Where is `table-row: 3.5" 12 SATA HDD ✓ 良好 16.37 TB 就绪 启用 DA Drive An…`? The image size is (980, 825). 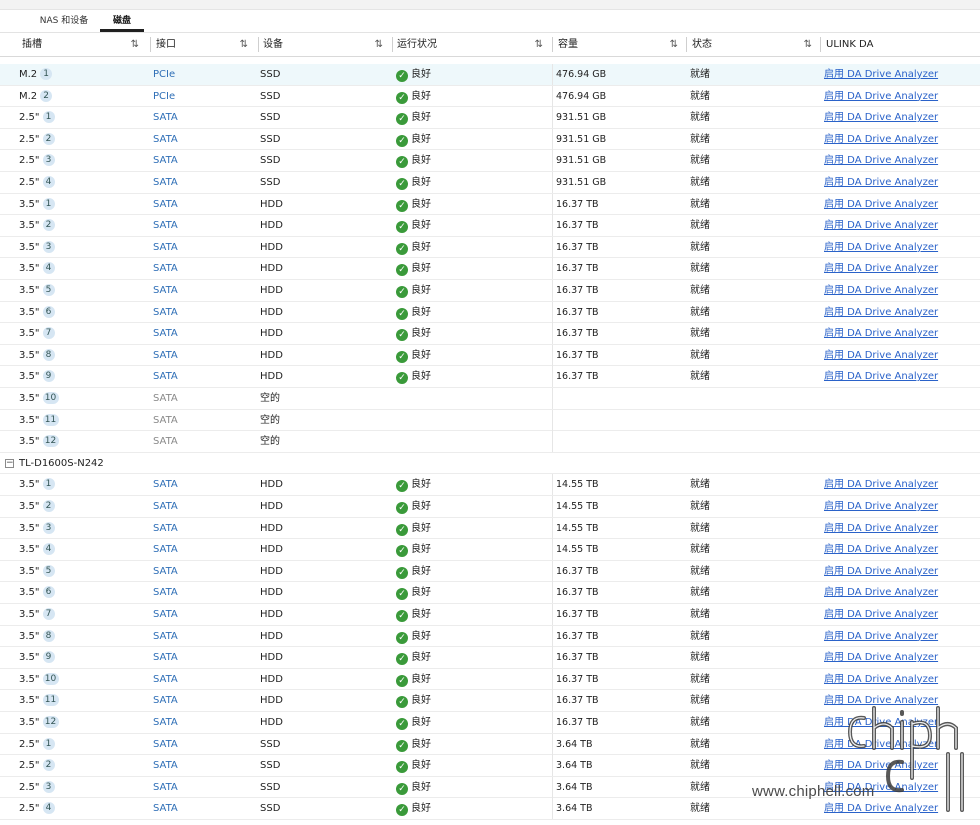
table-row: 3.5" 12 SATA HDD ✓ 良好 16.37 TB 就绪 启用 DA Drive An… is located at coordinates (490, 723).